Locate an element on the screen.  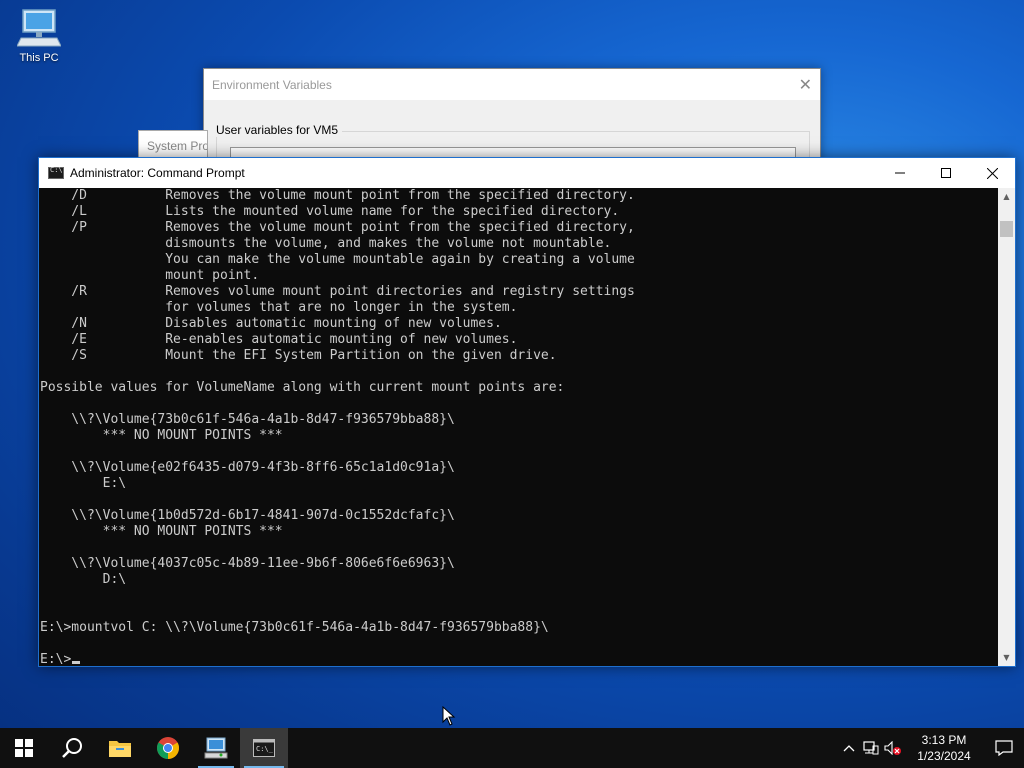
console-prompt-line: E:\> is located at coordinates (519, 659).